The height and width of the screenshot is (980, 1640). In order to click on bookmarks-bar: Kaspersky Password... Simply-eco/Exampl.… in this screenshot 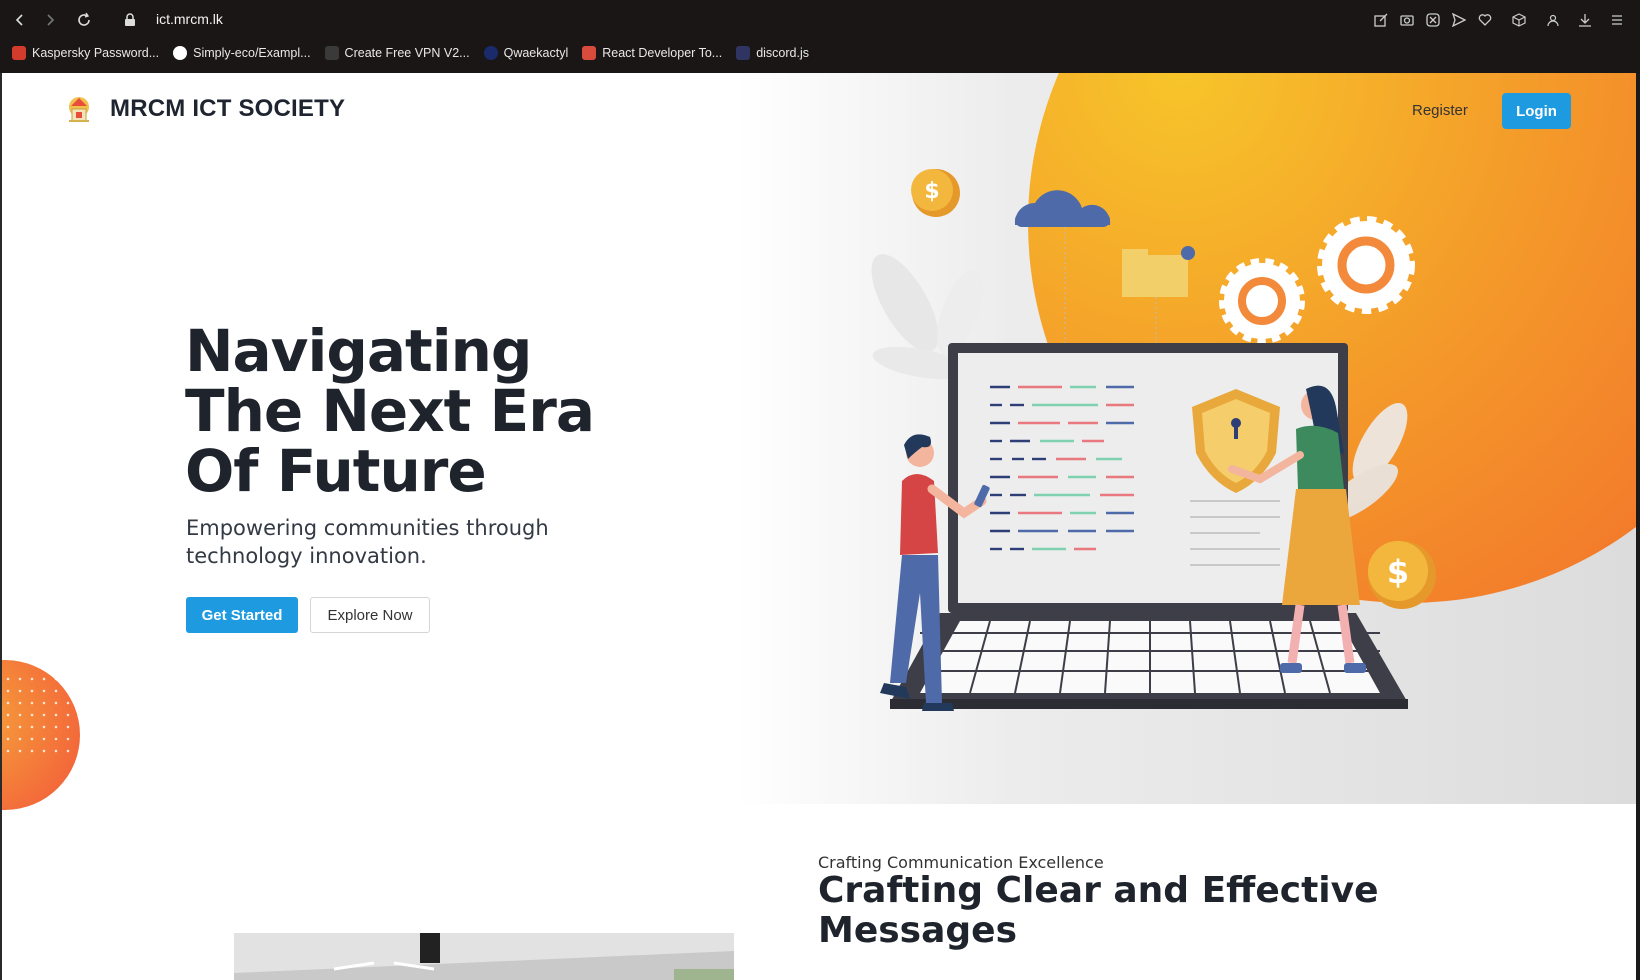, I will do `click(410, 53)`.